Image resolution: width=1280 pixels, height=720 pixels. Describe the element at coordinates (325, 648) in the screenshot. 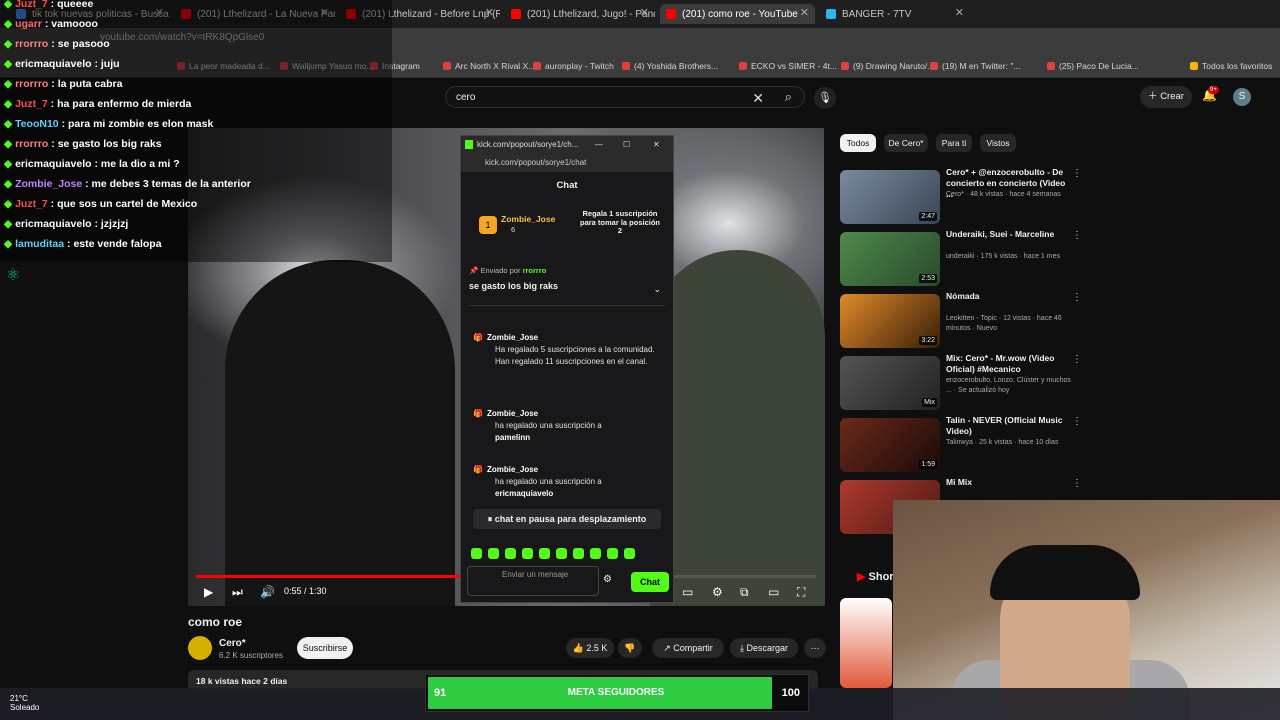

I see `subscribe-button: Suscribirse` at that location.